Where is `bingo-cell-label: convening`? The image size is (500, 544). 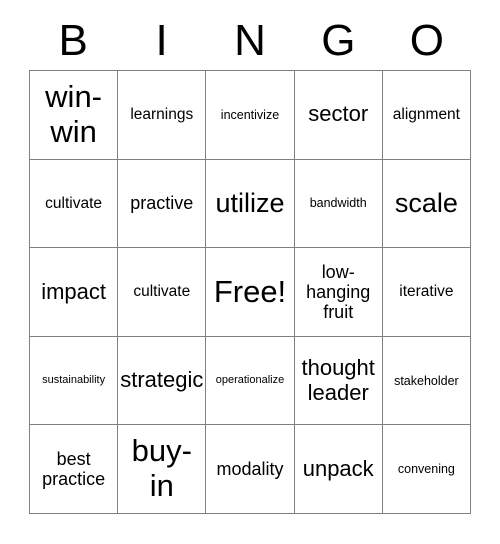
bingo-cell-label: convening is located at coordinates (426, 469).